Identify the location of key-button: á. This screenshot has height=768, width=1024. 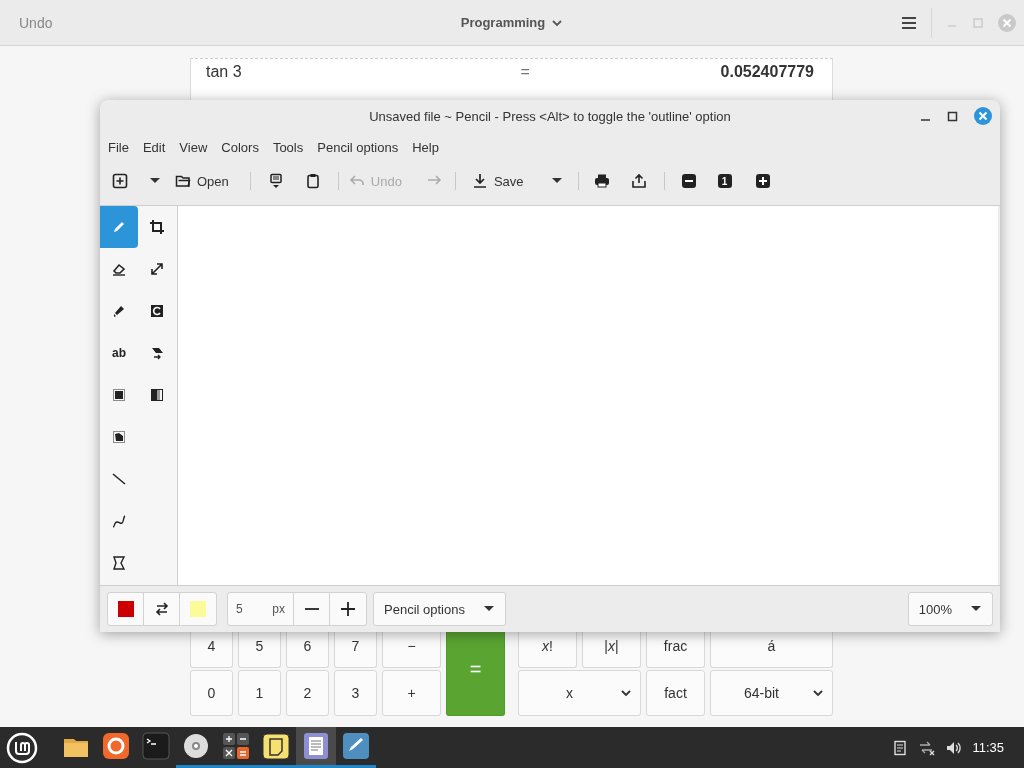
(771, 650).